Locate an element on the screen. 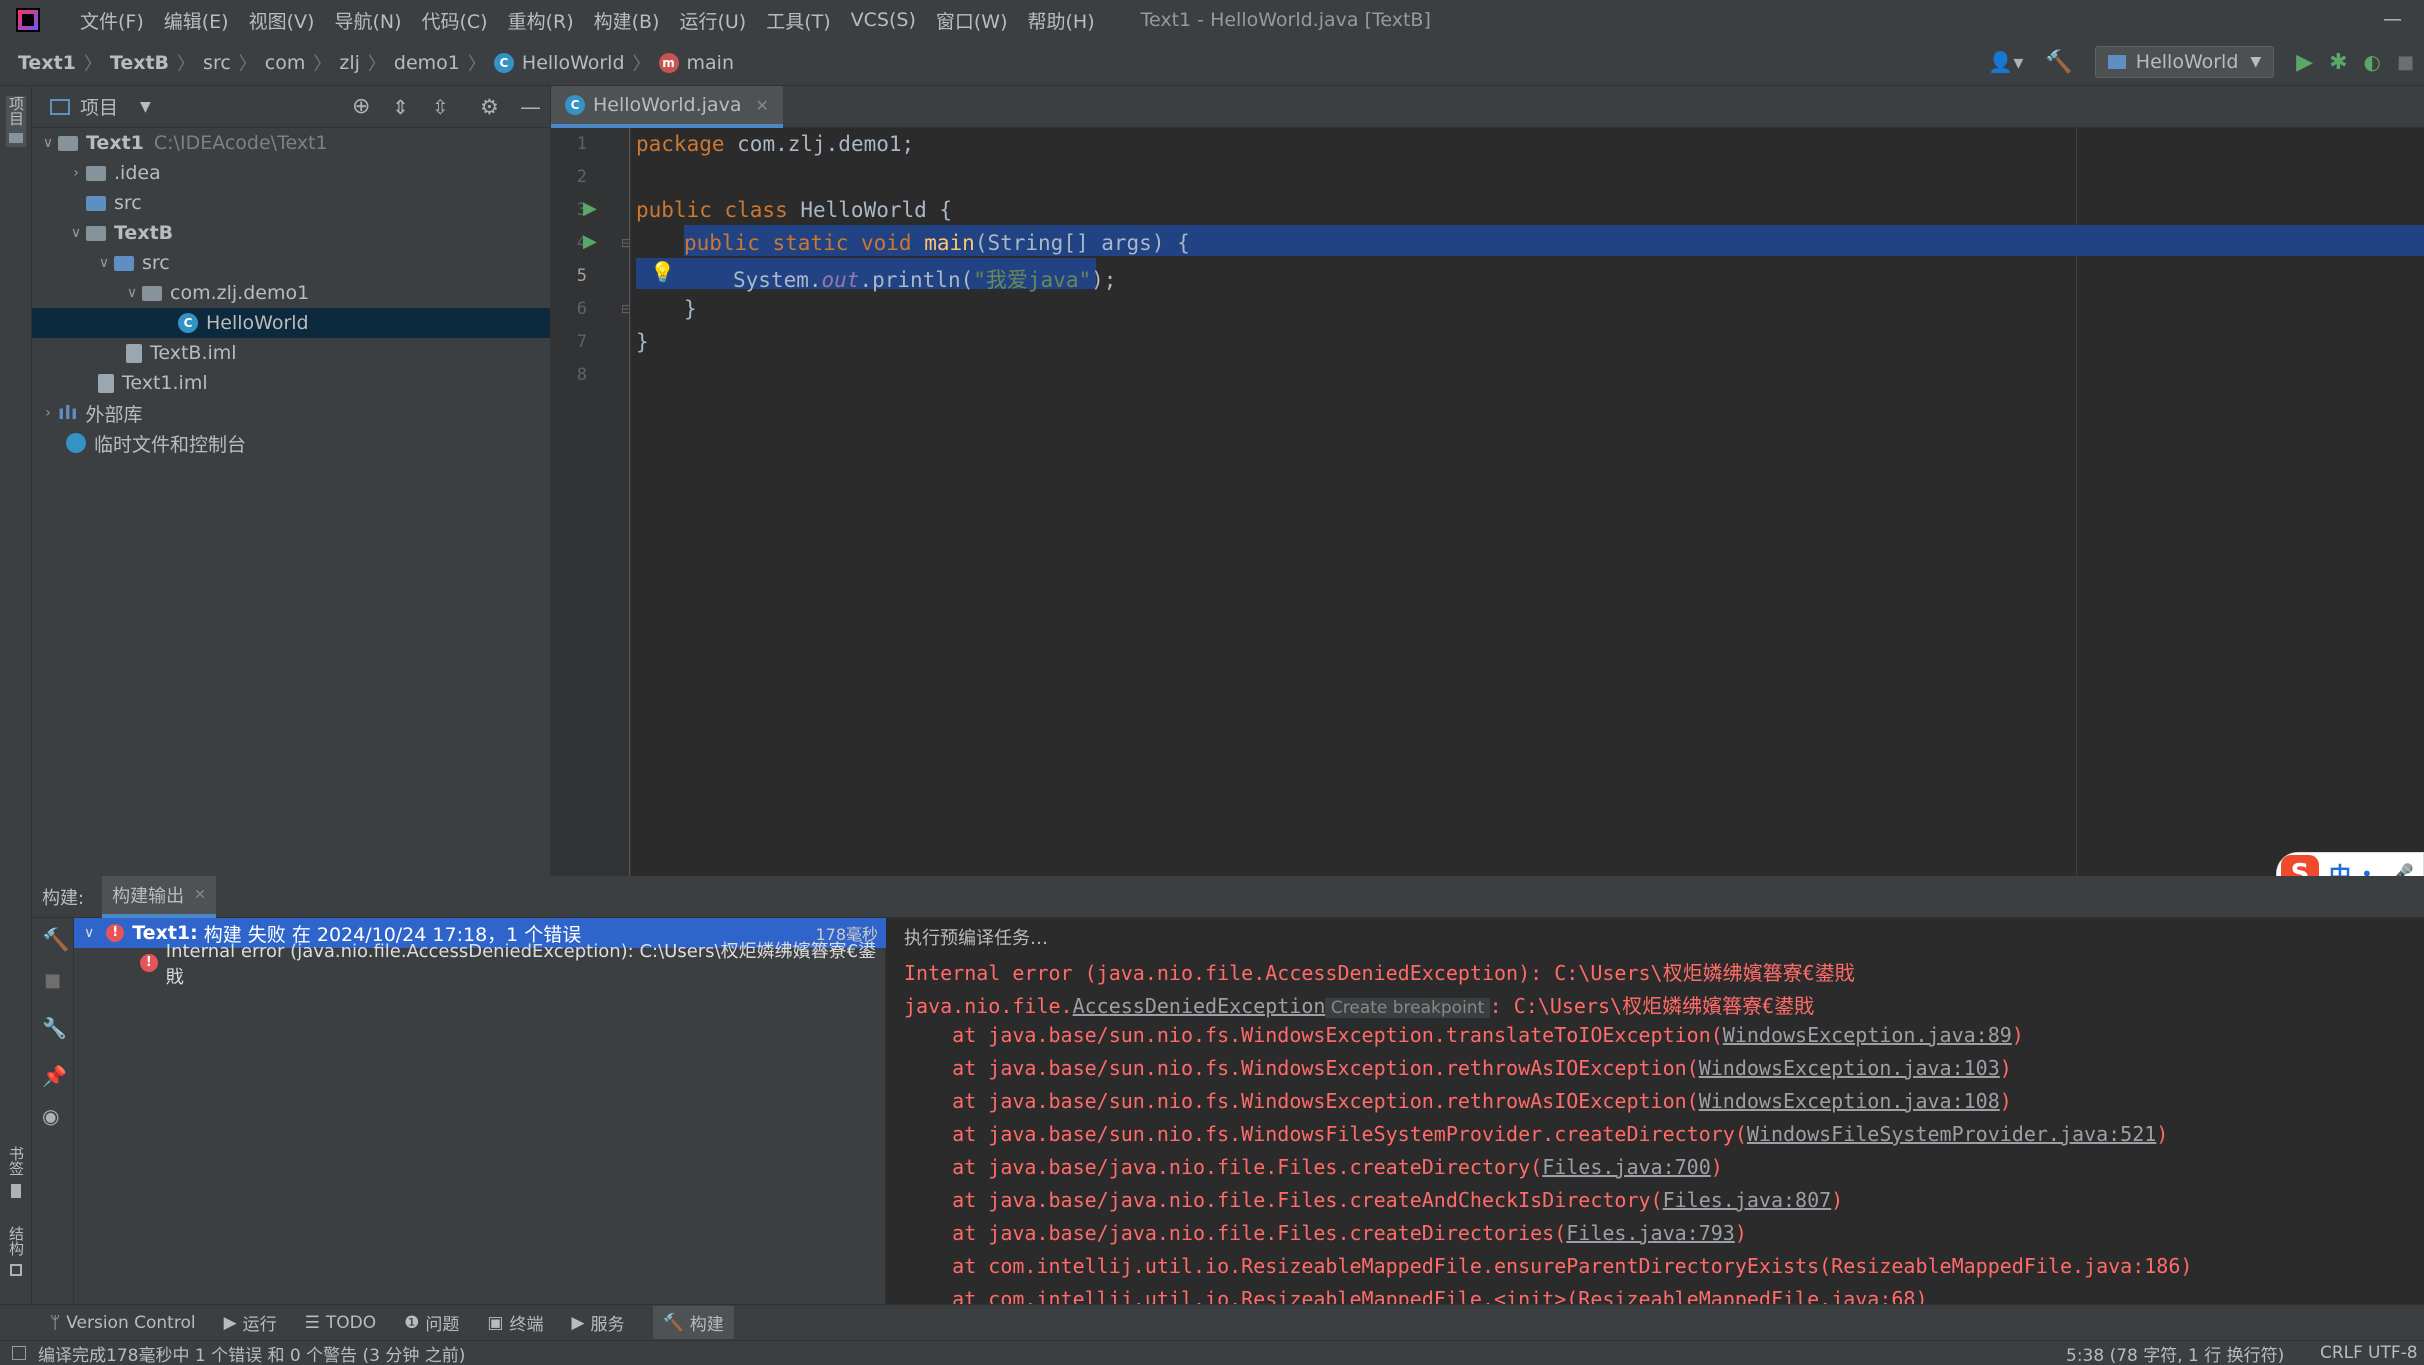  debug-icon: ✱ is located at coordinates (2338, 62).